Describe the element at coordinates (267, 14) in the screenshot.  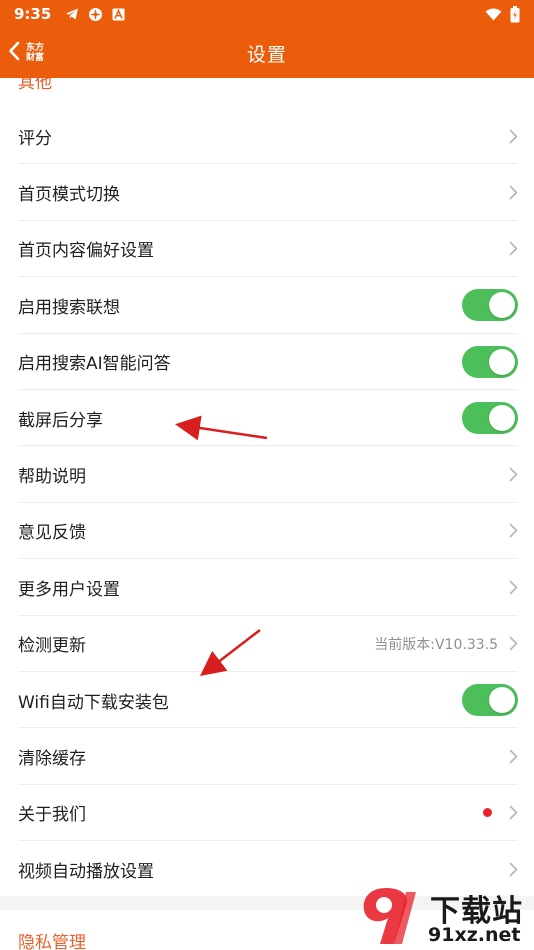
I see `status-bar: 9:35` at that location.